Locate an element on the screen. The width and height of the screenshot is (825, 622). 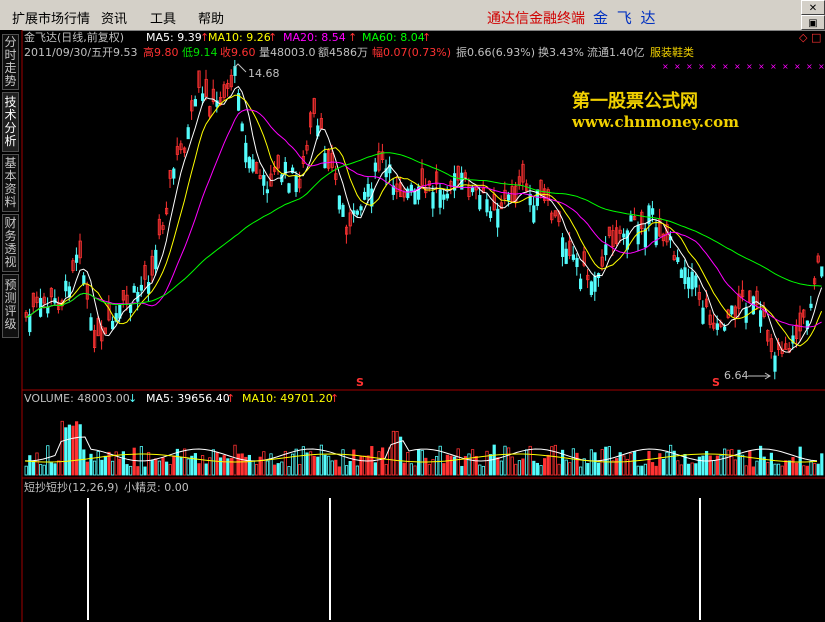
diamond-icon: ◇ is located at coordinates (803, 38).